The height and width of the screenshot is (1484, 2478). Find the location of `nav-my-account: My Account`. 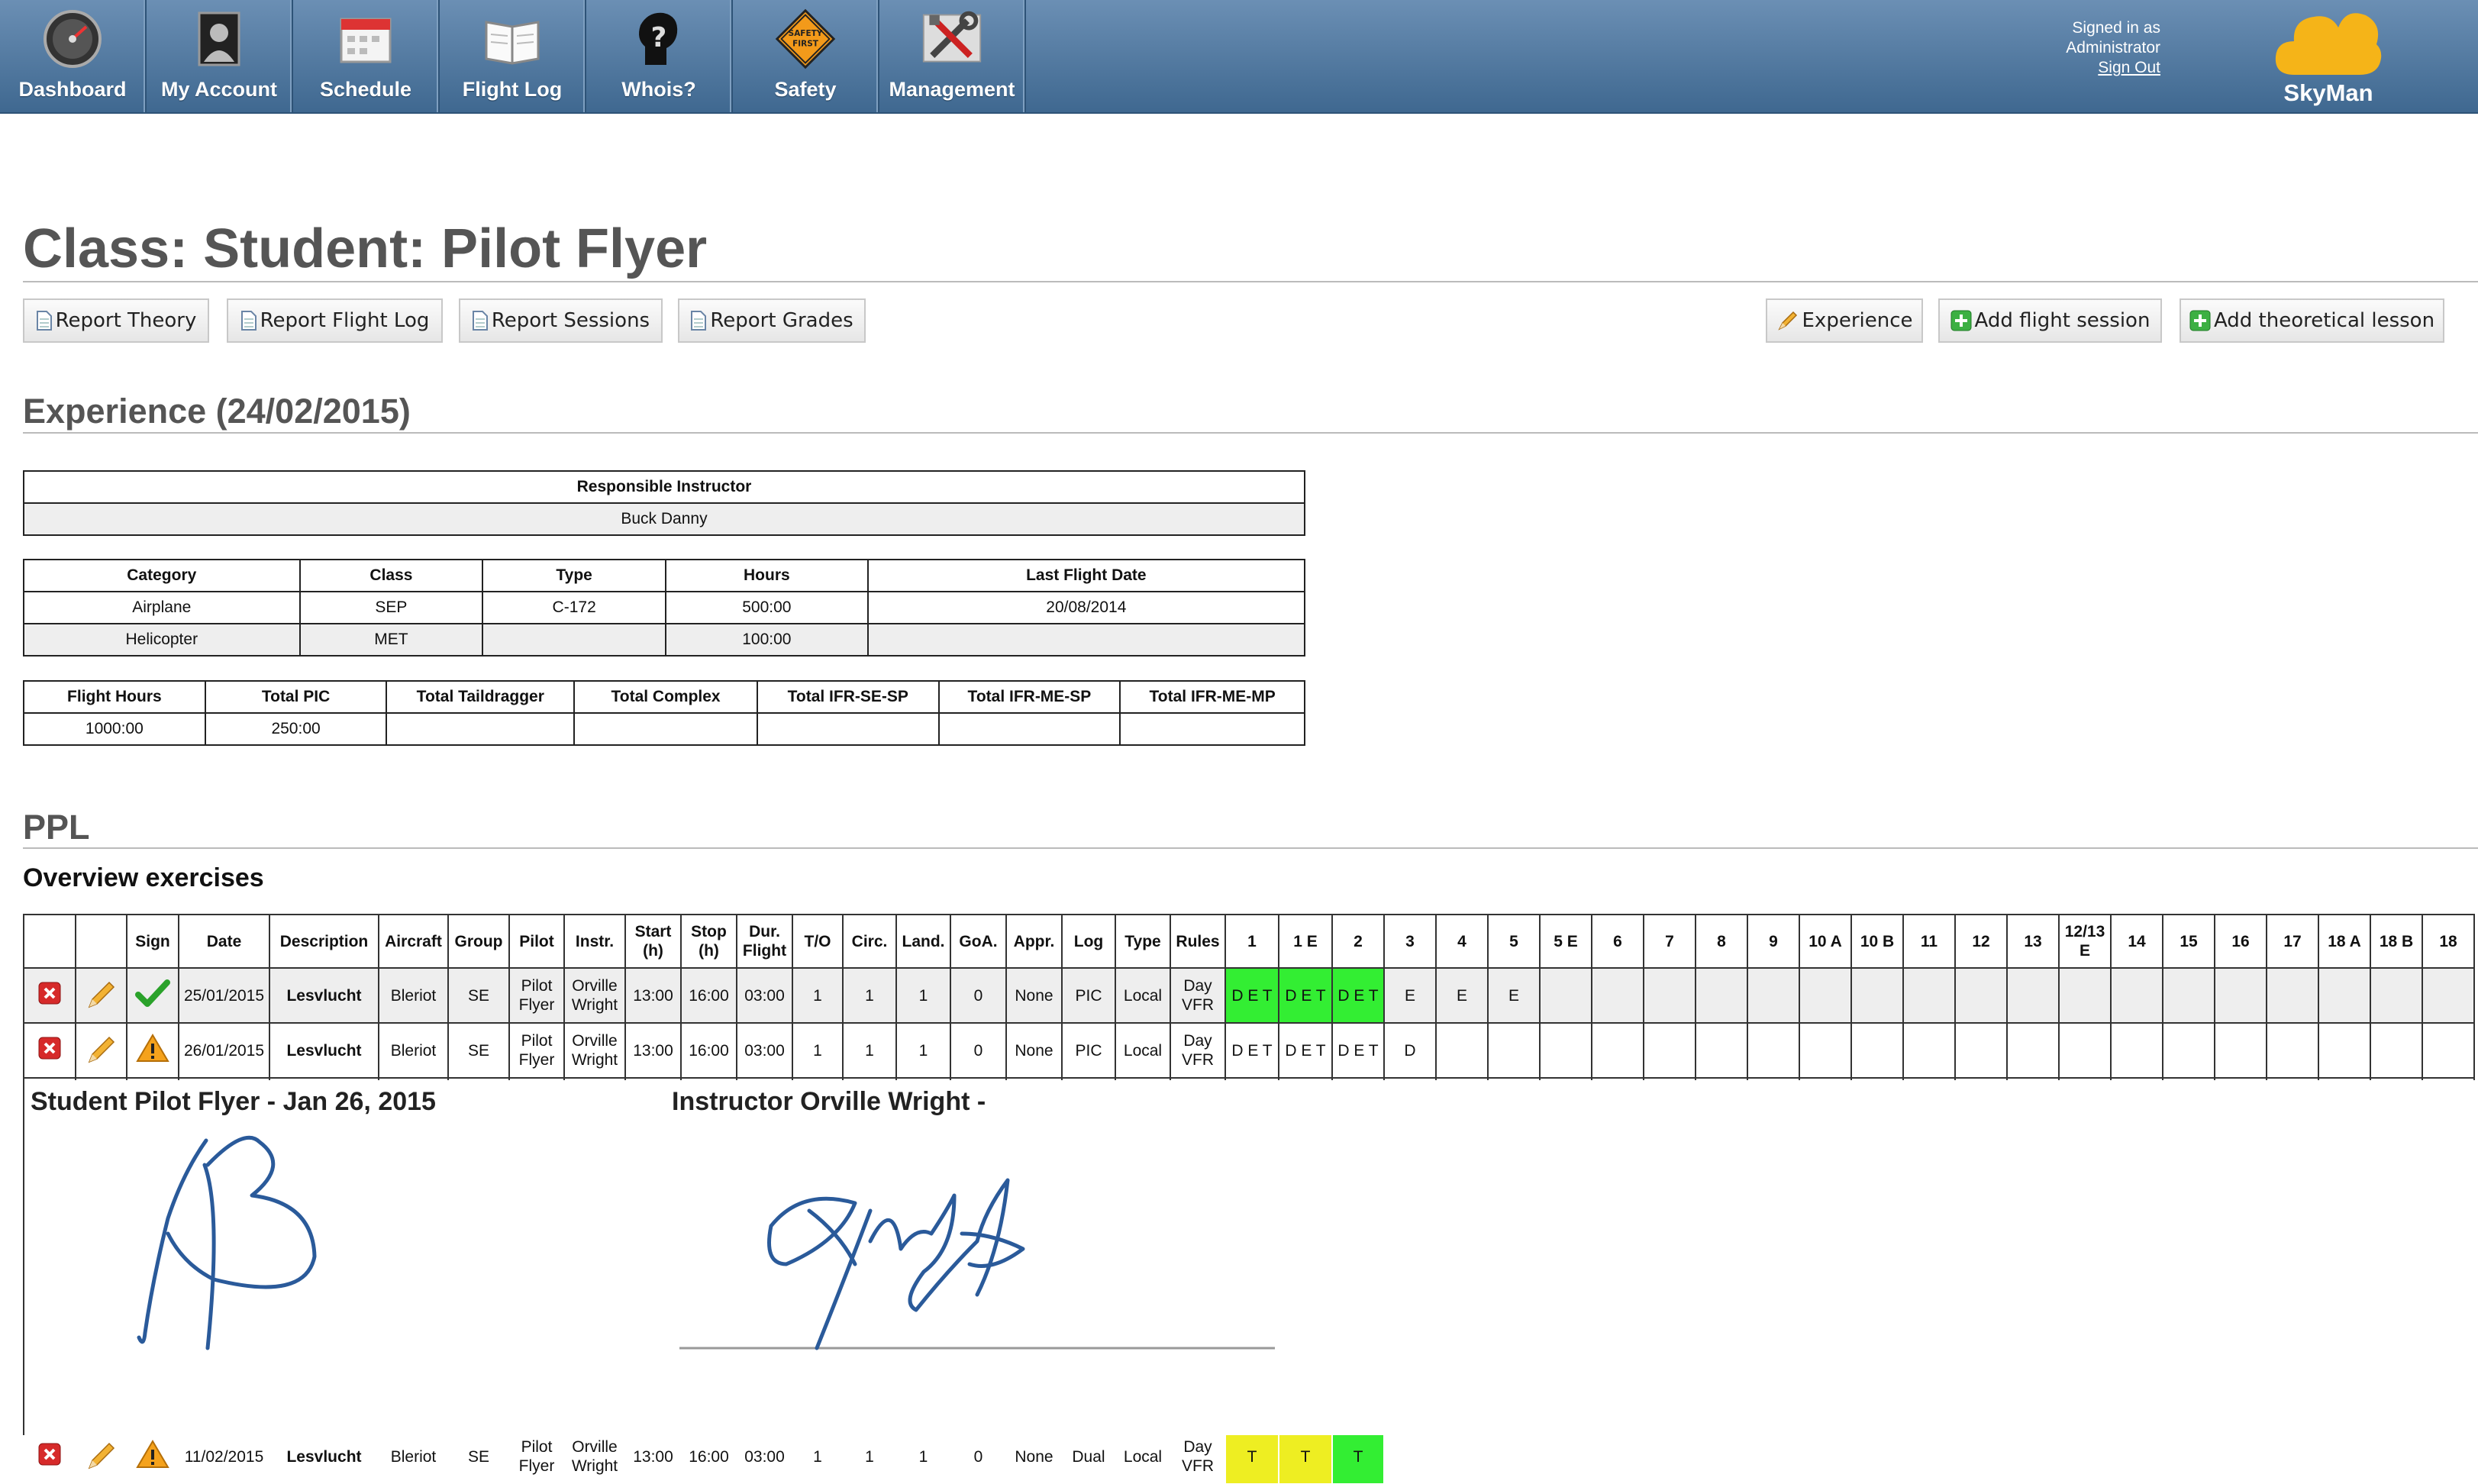

nav-my-account: My Account is located at coordinates (220, 56).